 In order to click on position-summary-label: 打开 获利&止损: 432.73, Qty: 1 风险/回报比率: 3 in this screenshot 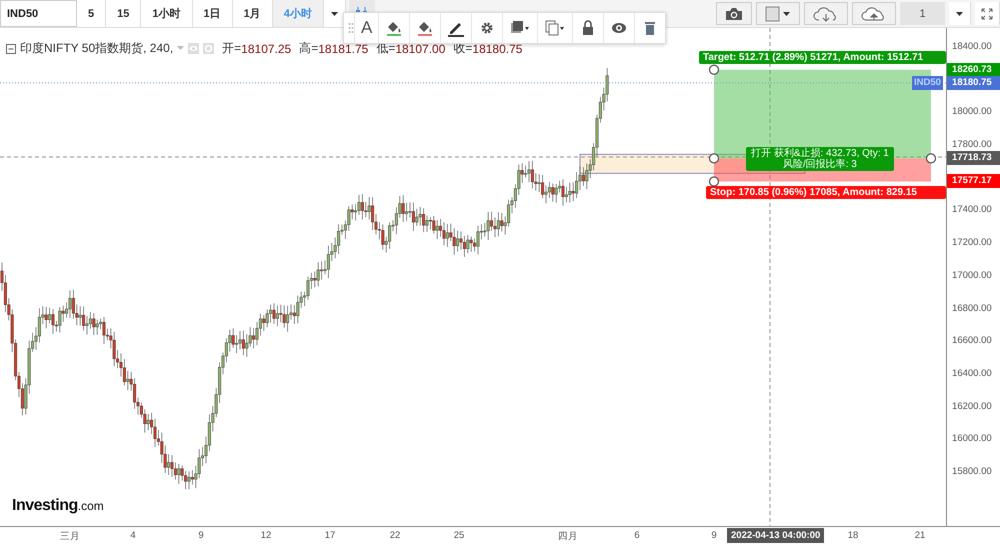, I will do `click(820, 159)`.